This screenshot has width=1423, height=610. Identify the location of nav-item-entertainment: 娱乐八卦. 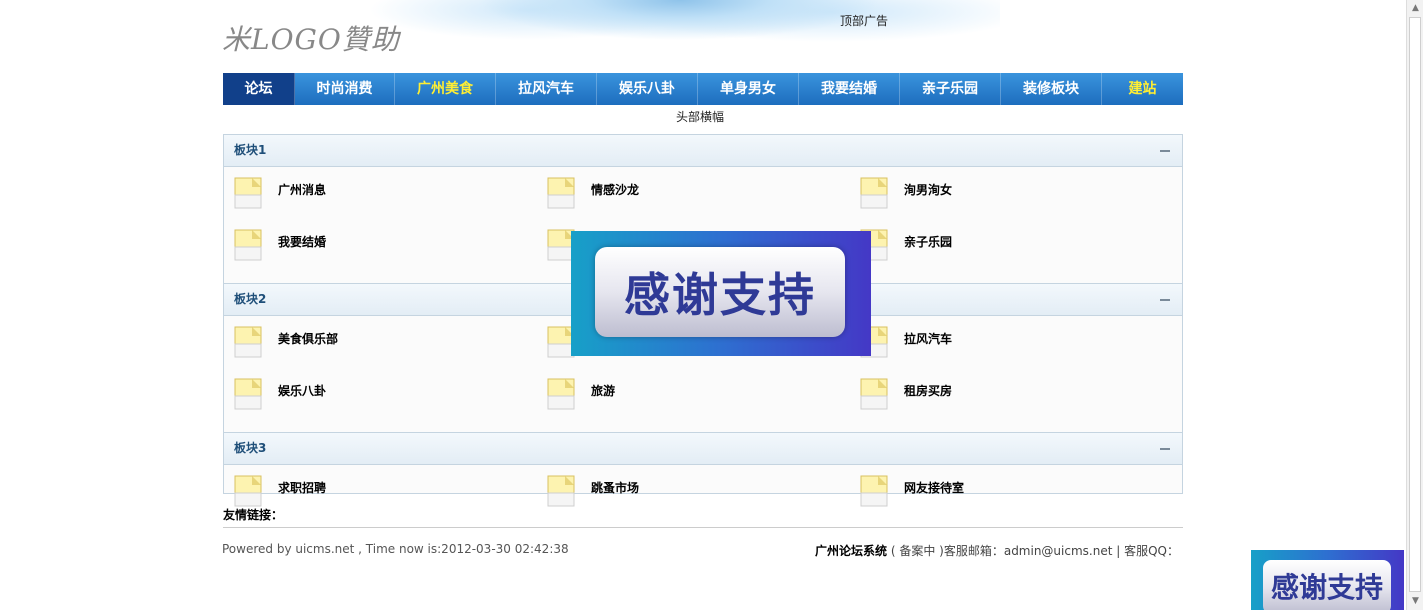
(647, 89).